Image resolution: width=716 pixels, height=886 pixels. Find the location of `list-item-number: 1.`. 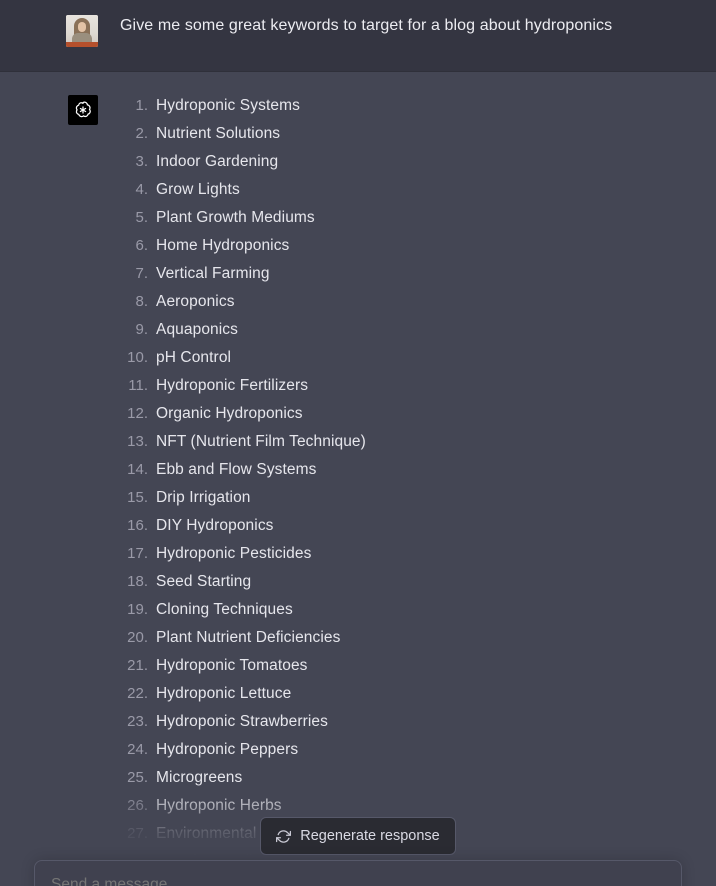

list-item-number: 1. is located at coordinates (141, 105).